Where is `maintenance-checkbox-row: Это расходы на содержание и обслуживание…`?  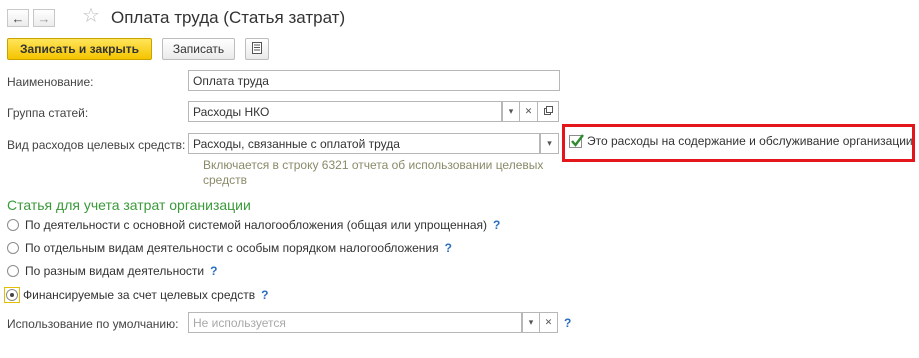
maintenance-checkbox-row: Это расходы на содержание и обслуживание… is located at coordinates (741, 140).